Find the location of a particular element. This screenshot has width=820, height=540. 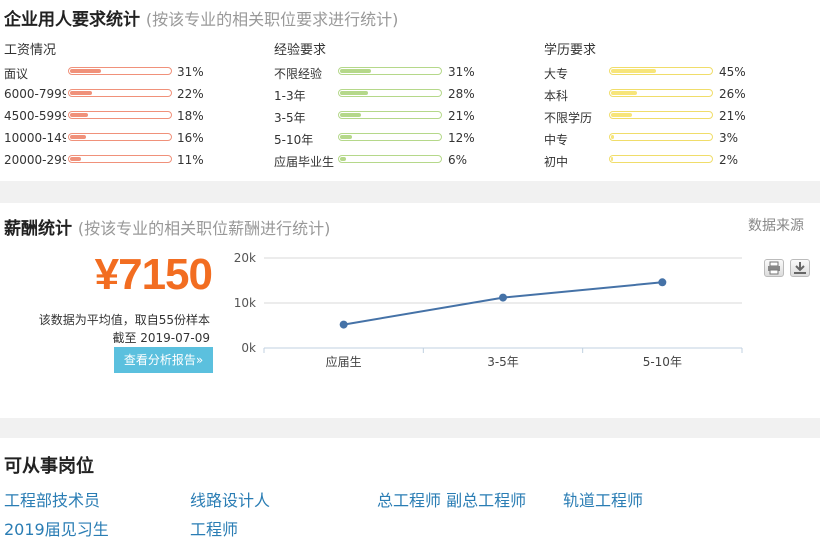

column-heading: 经验要求 is located at coordinates (300, 50).